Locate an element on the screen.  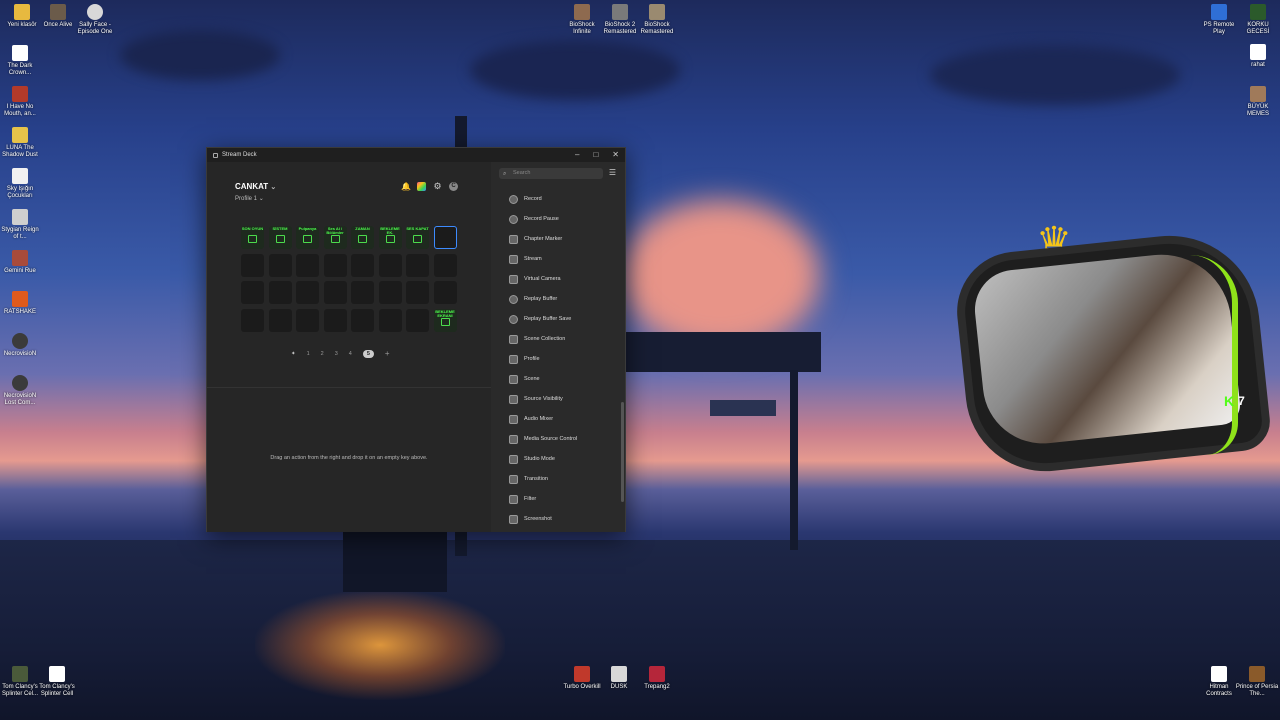
action-item-scene-collection: Scene Collection is located at coordinates (543, 339).